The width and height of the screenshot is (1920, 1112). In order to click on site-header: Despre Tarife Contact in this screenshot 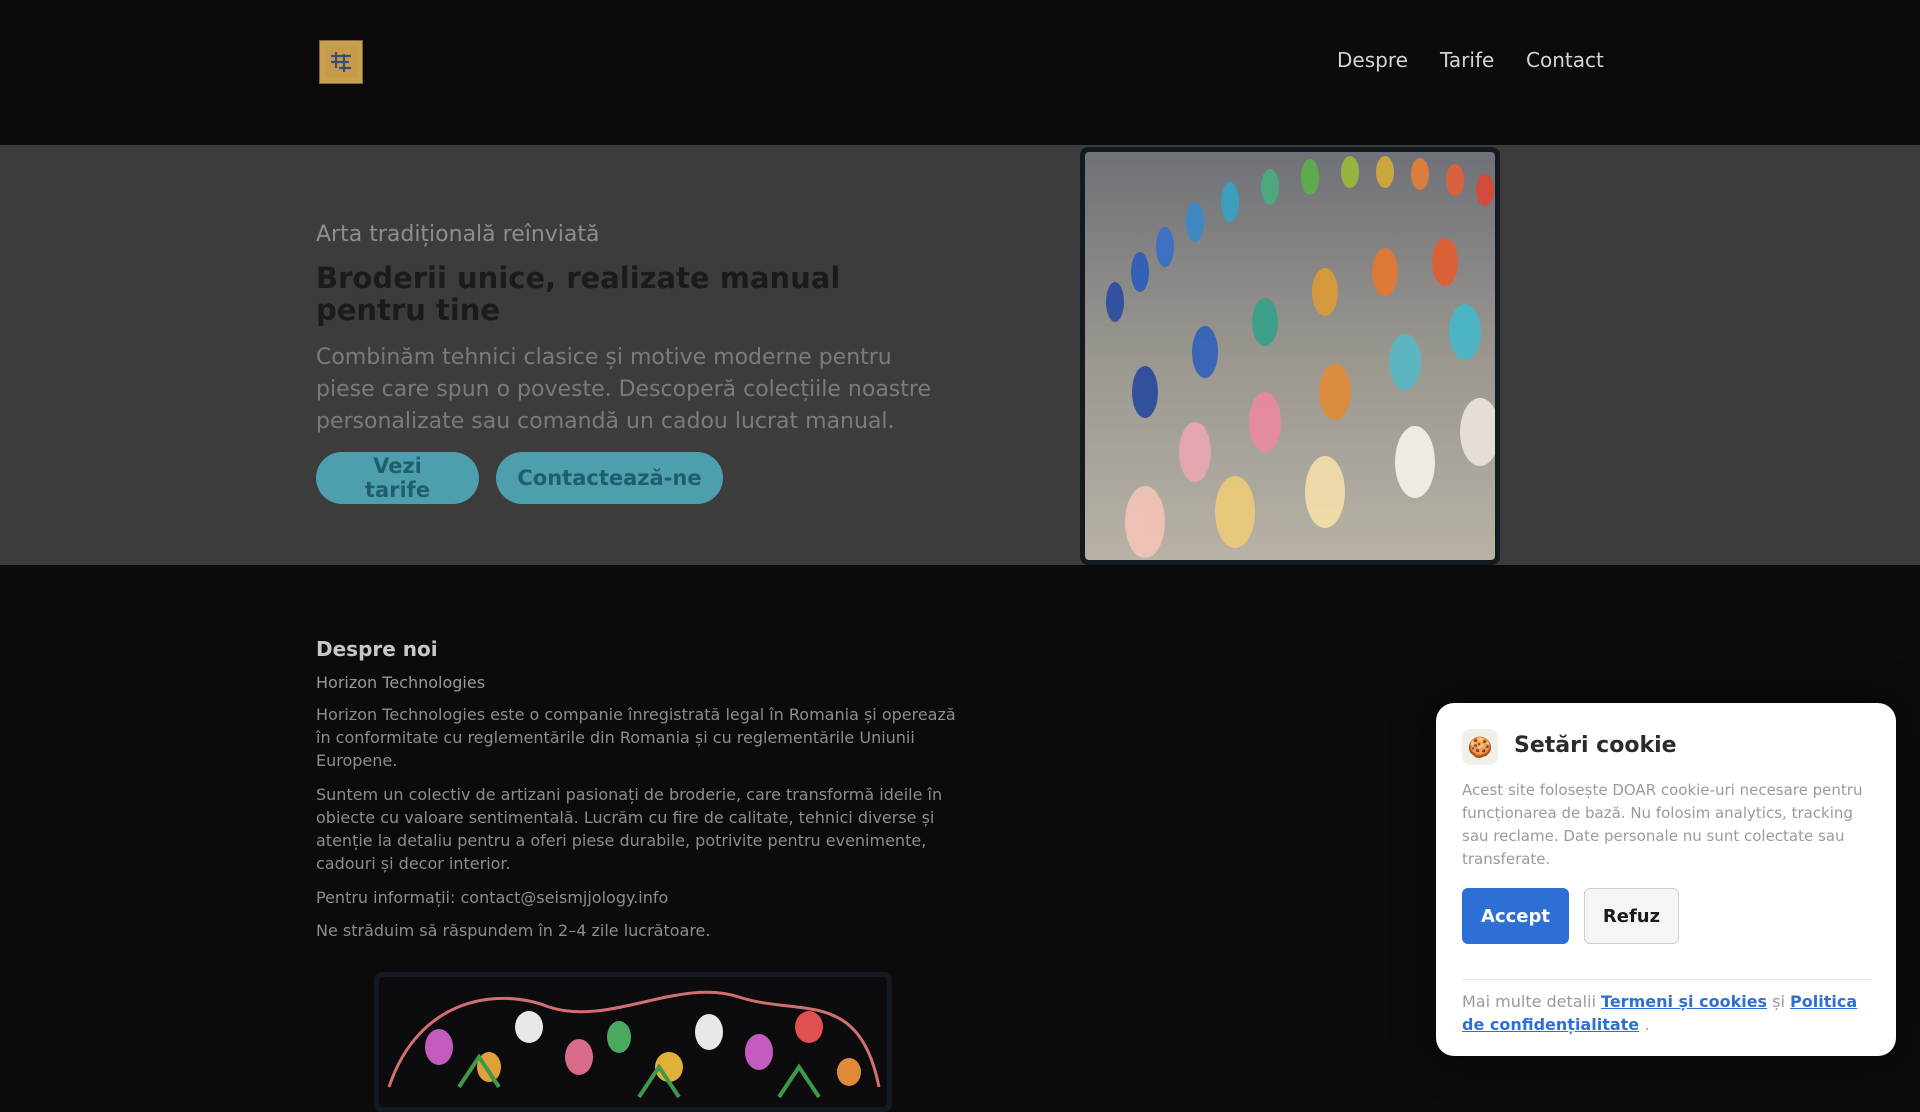, I will do `click(960, 72)`.